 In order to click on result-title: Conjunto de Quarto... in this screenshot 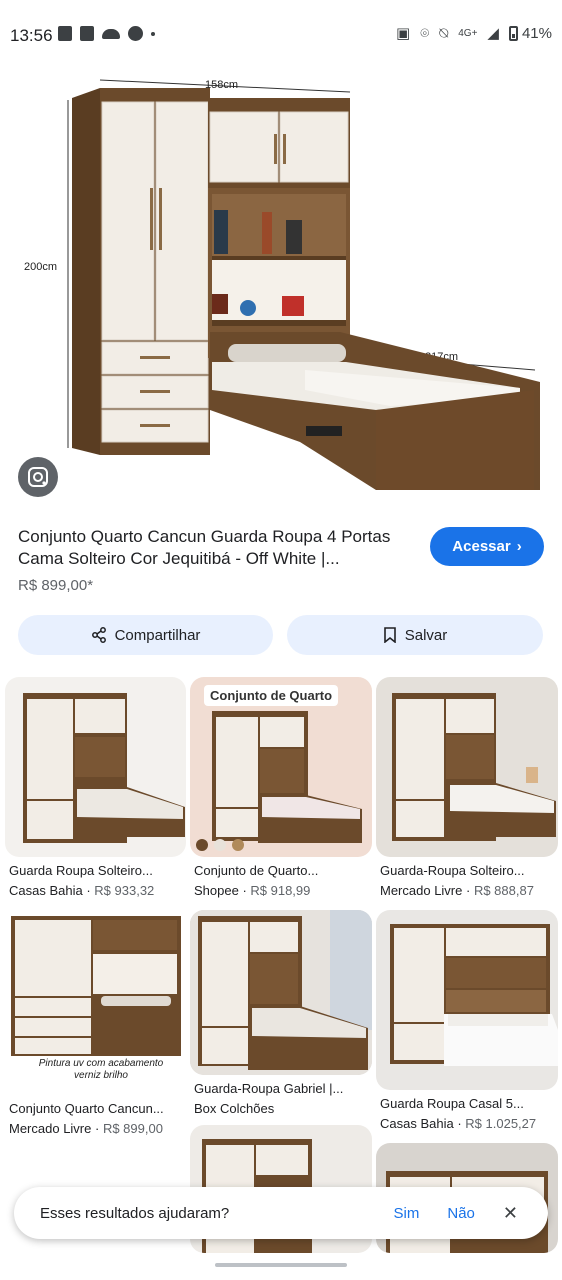, I will do `click(256, 870)`.